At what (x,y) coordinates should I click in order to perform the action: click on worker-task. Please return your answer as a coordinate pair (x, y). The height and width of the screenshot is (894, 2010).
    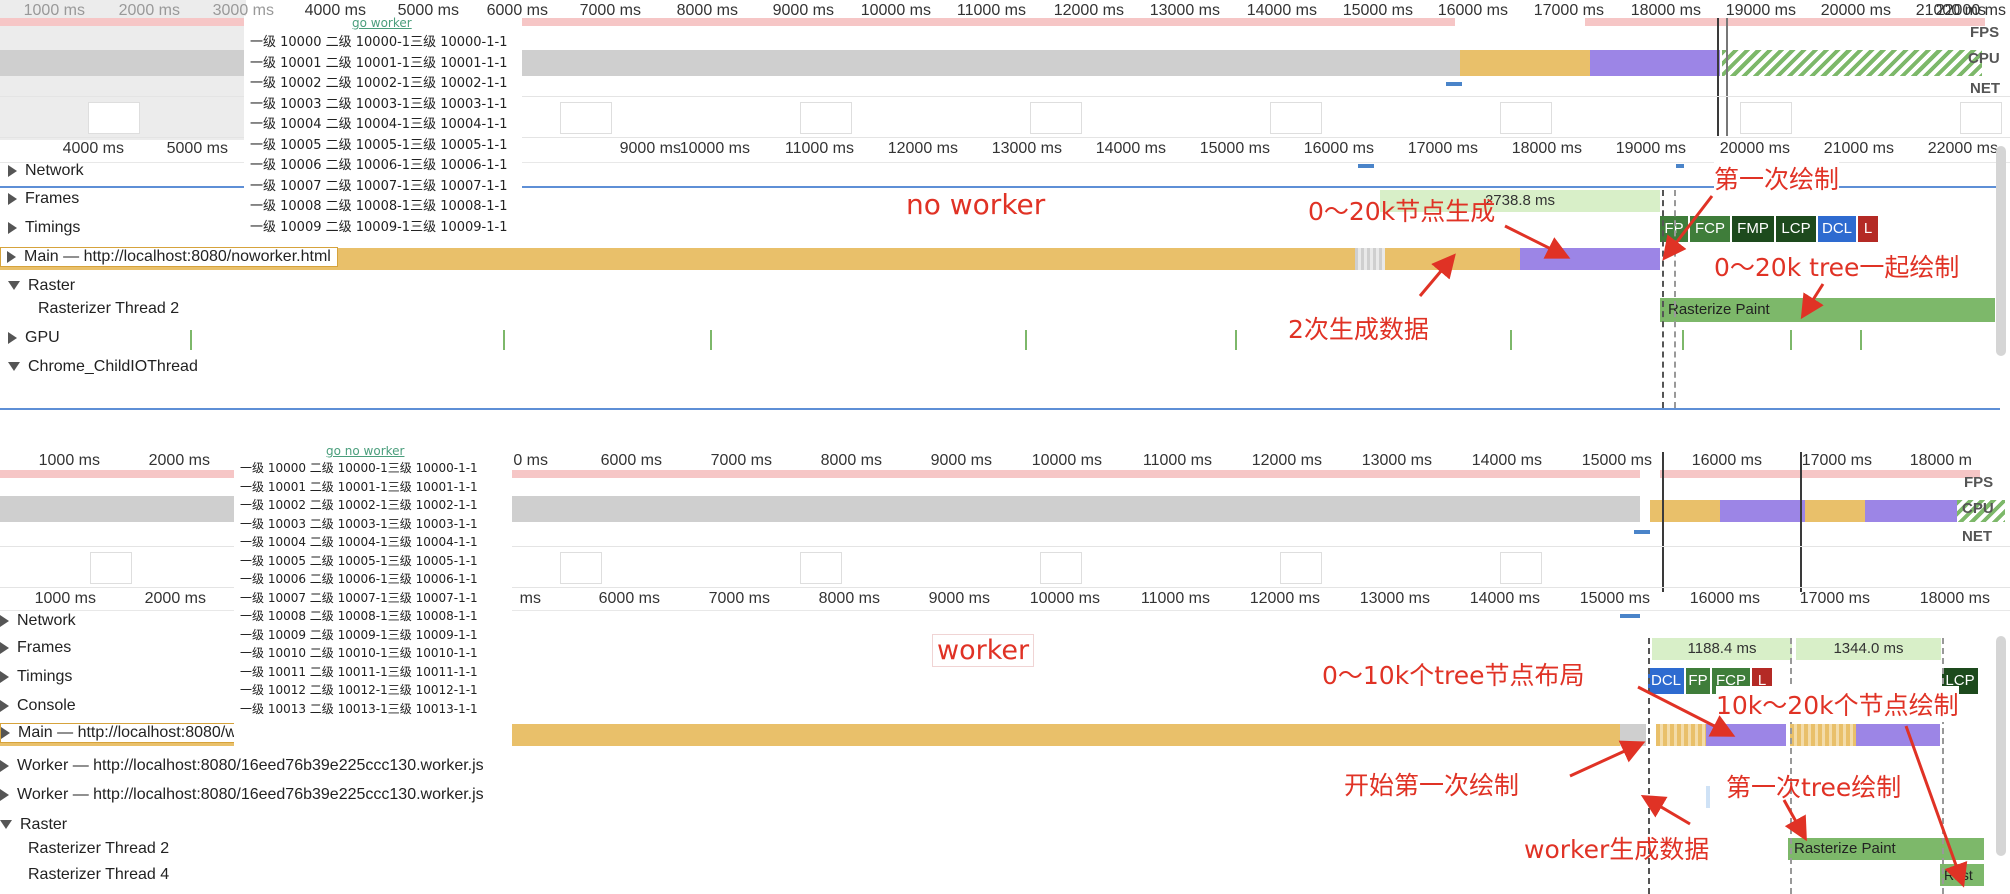
    Looking at the image, I should click on (1708, 797).